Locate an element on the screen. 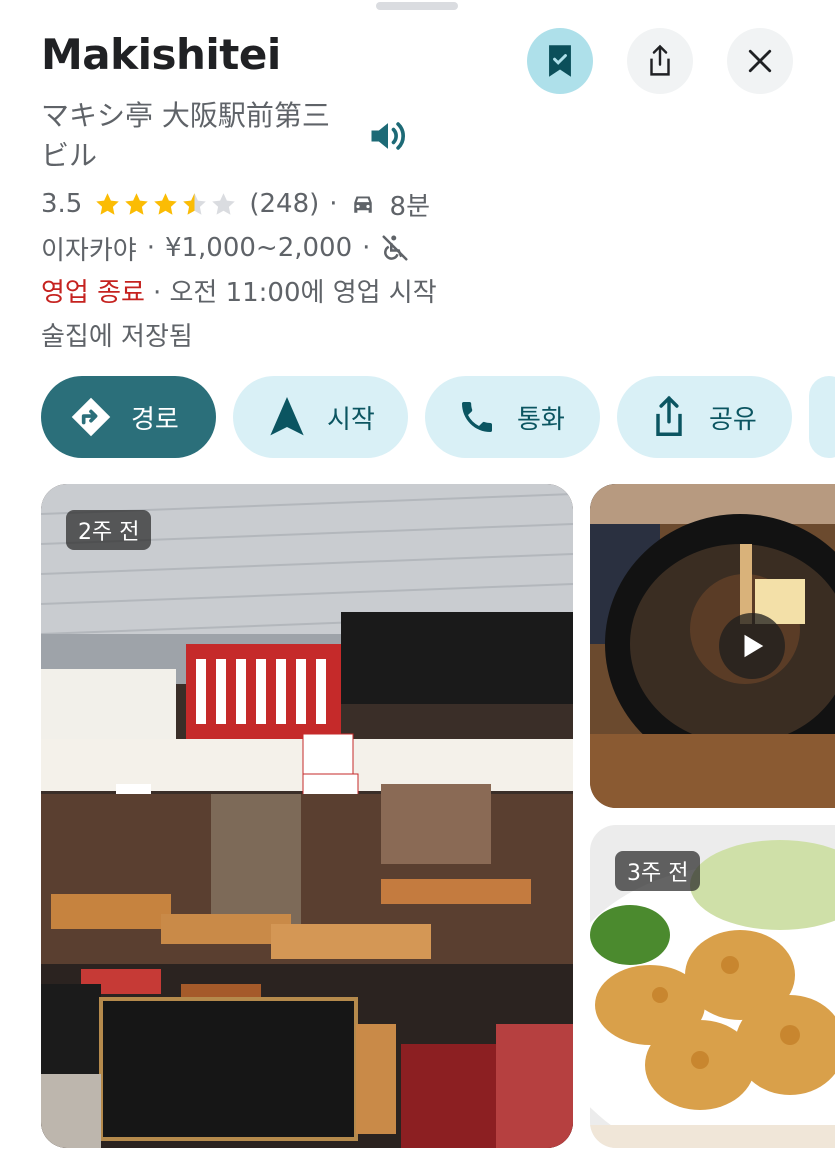 The height and width of the screenshot is (1169, 835). open-status: 영업 종료 is located at coordinates (93, 292).